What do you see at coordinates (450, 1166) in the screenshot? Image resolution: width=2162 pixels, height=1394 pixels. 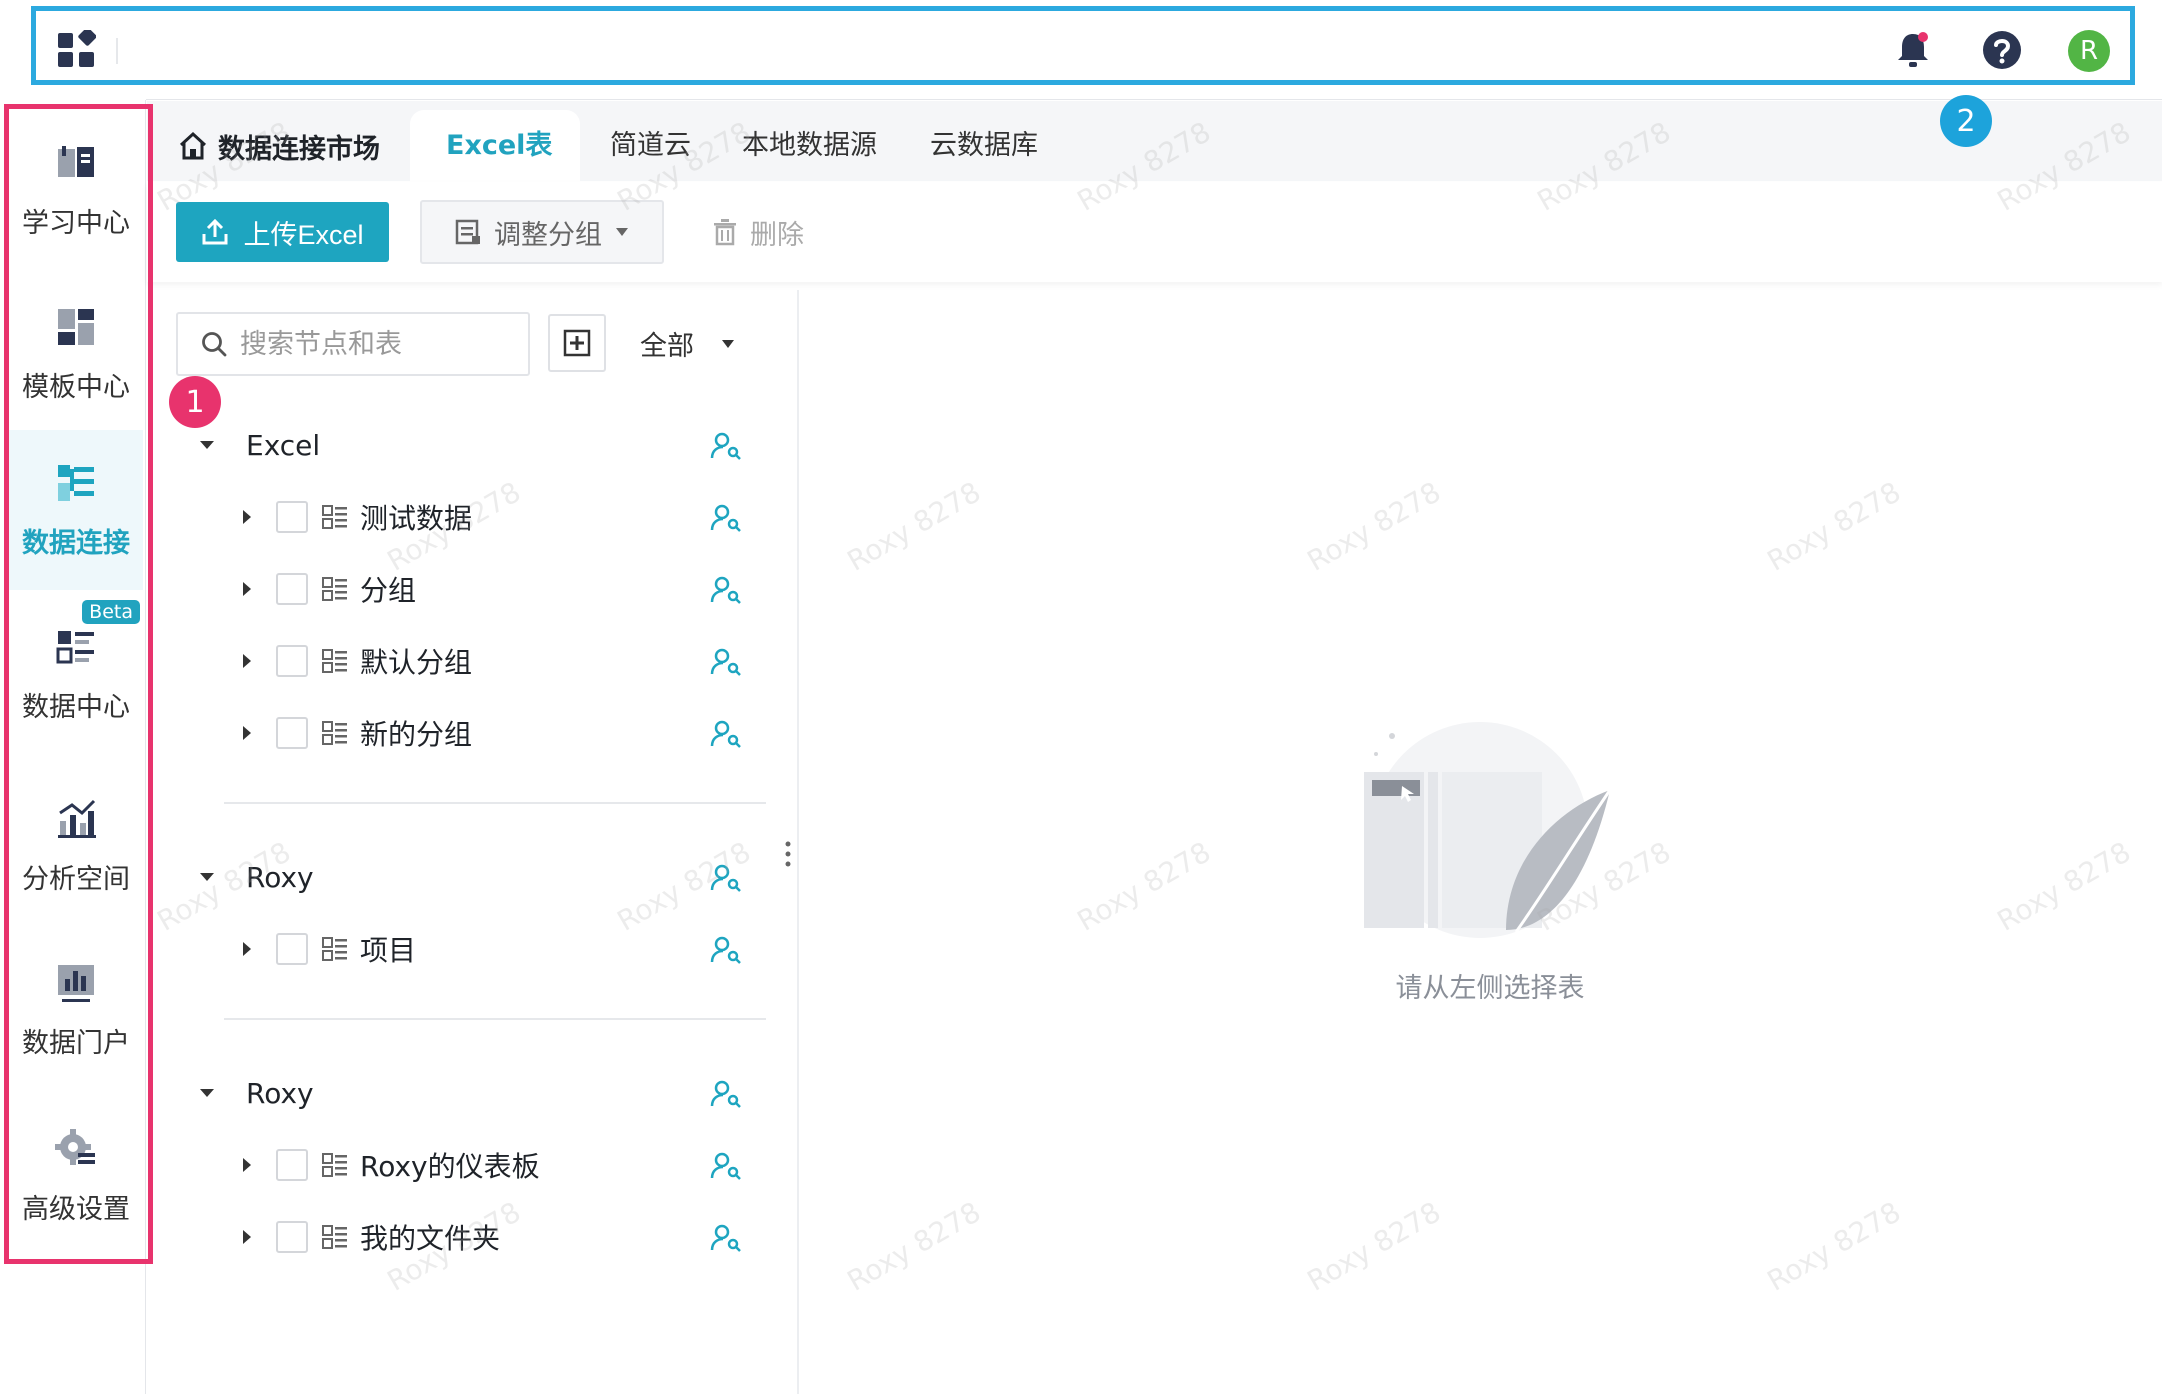 I see `tree-item-label: Roxy的仪表板` at bounding box center [450, 1166].